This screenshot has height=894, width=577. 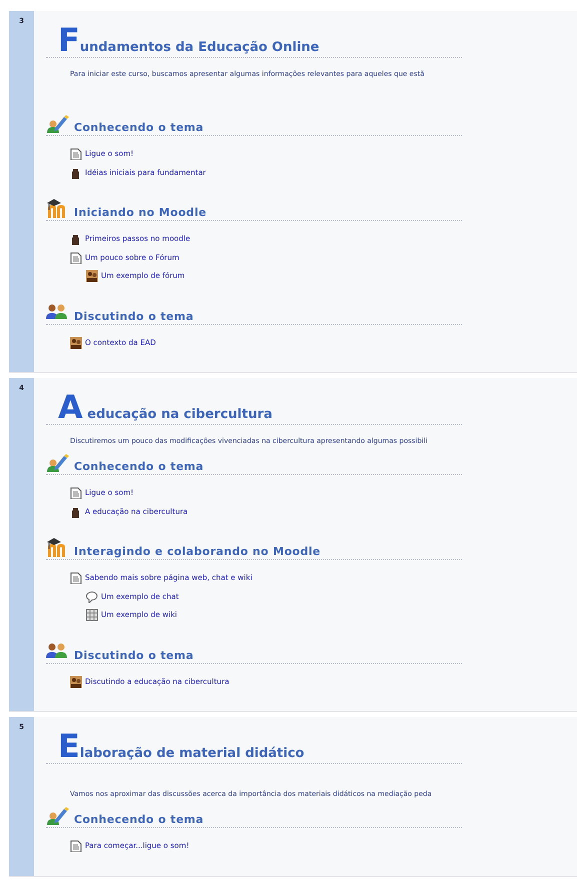 What do you see at coordinates (197, 552) in the screenshot?
I see `topic-heading: Interagindo e colaborando no Moodle` at bounding box center [197, 552].